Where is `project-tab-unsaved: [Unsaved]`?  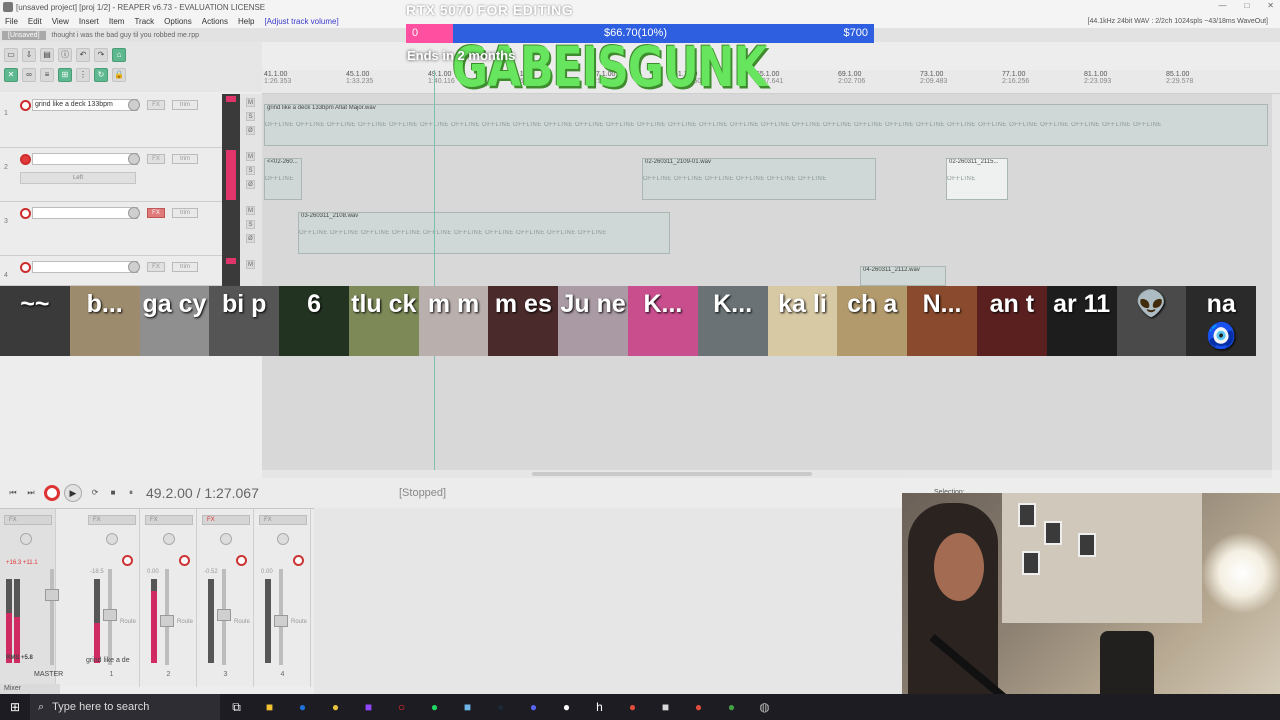
project-tab-unsaved: [Unsaved] is located at coordinates (24, 35).